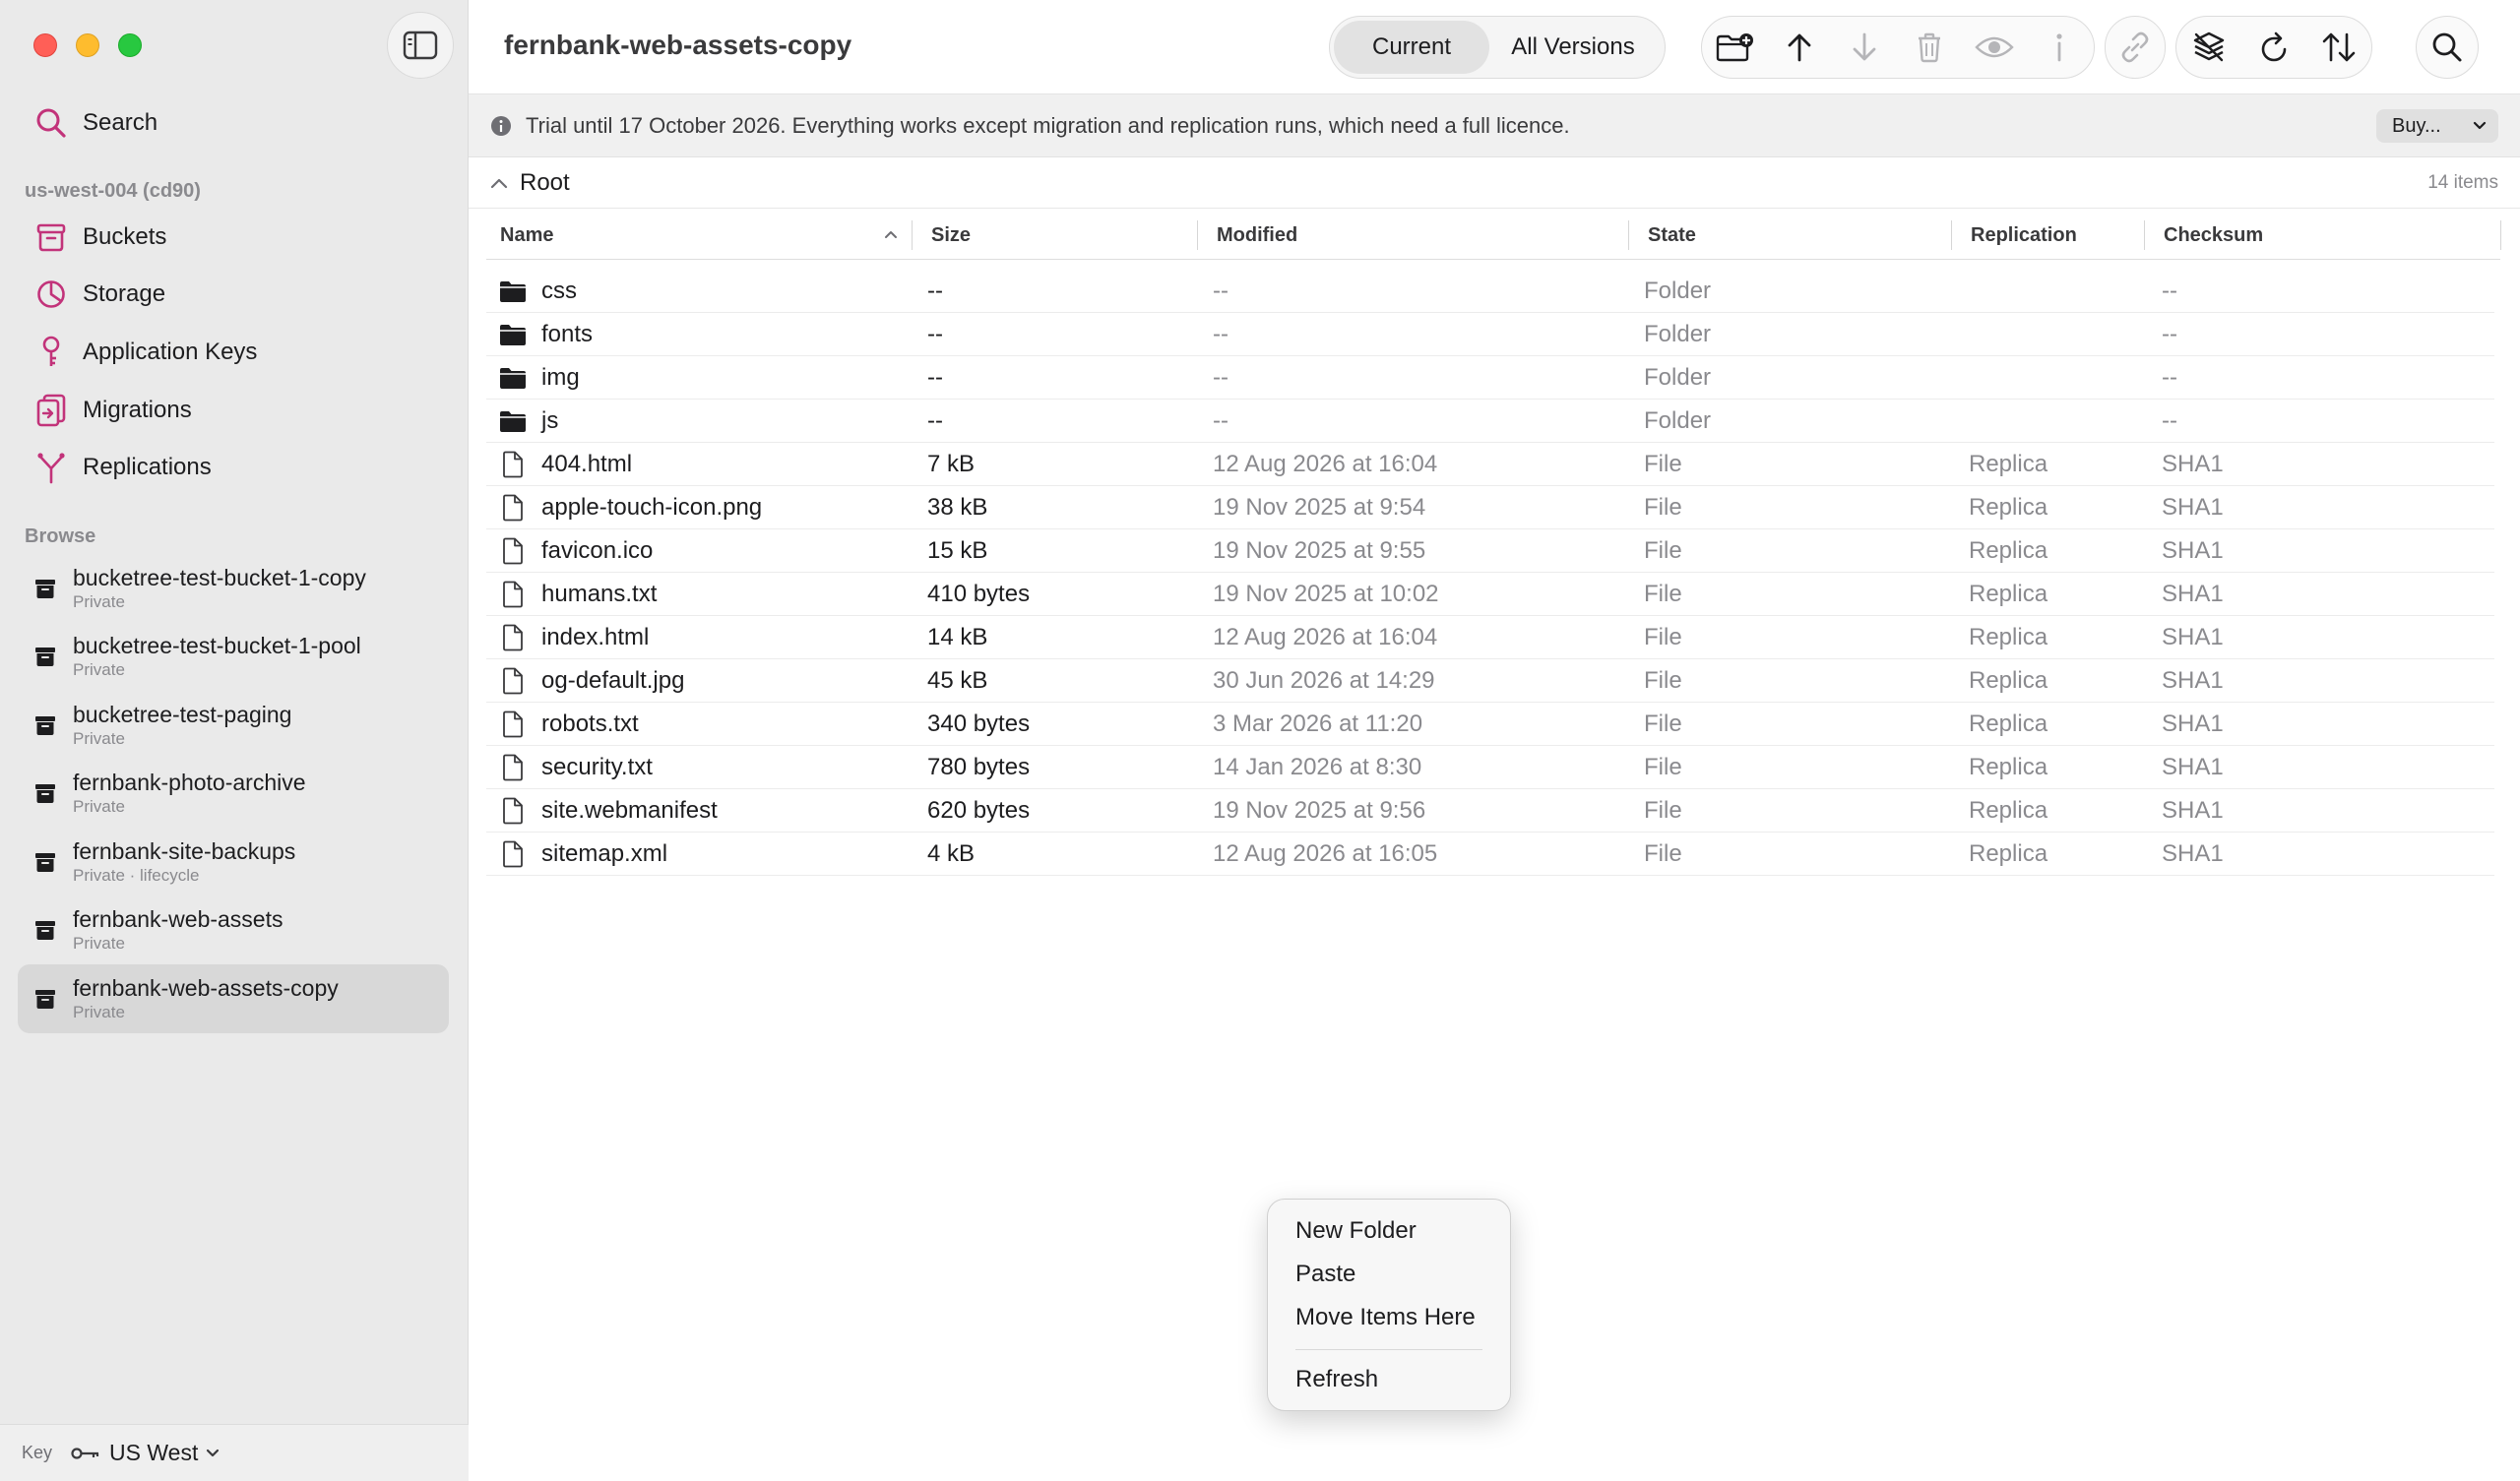  Describe the element at coordinates (51, 294) in the screenshot. I see `pie-chart-icon` at that location.